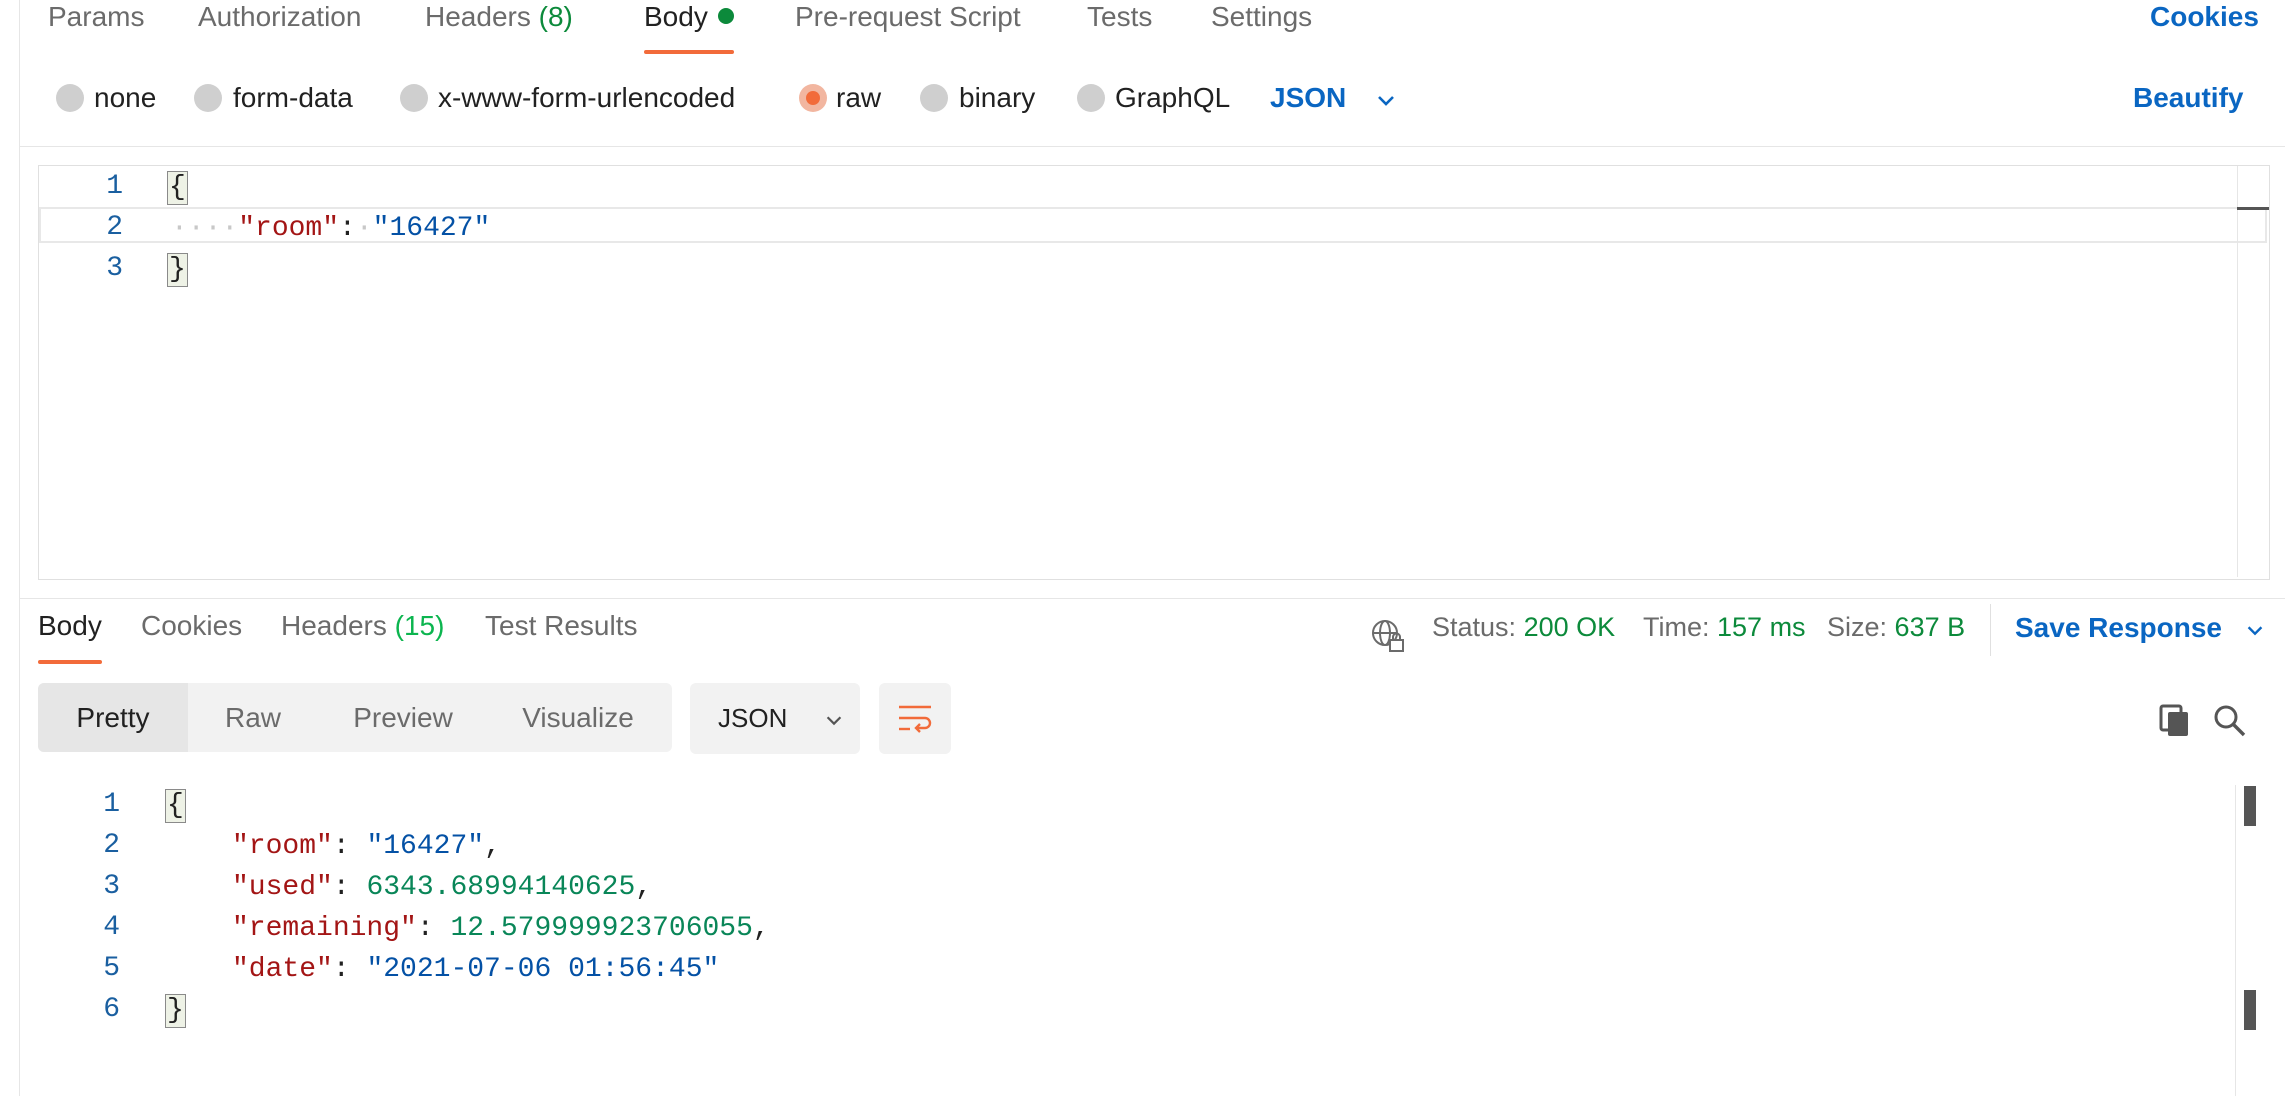  What do you see at coordinates (2204, 17) in the screenshot?
I see `cookies-link: Cookies` at bounding box center [2204, 17].